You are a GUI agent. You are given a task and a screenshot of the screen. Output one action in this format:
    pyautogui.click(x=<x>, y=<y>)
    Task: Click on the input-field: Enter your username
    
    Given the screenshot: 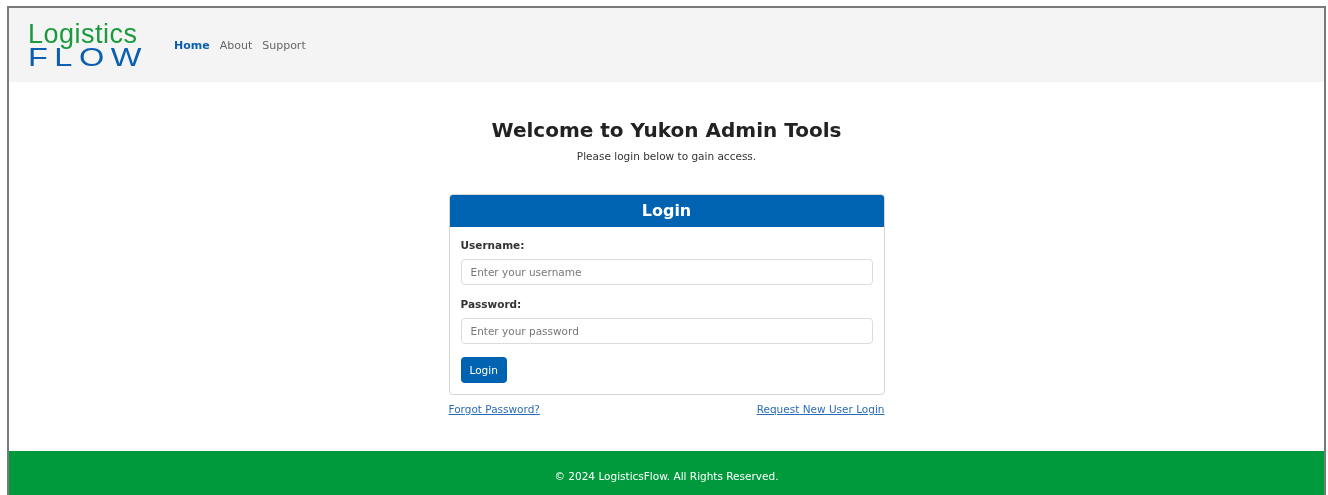 What is the action you would take?
    pyautogui.click(x=666, y=272)
    